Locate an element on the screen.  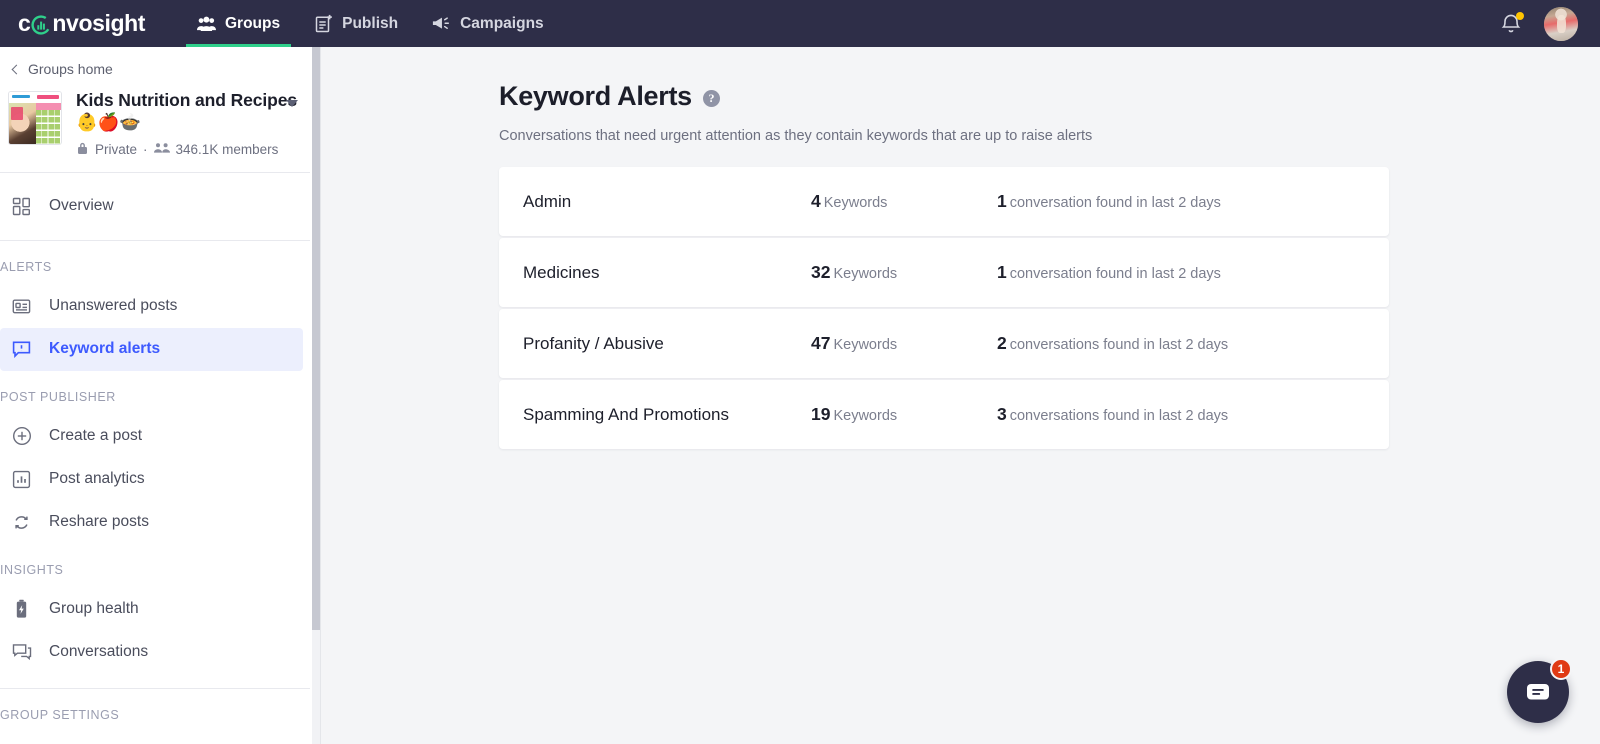
sidebar-scrollbar-track is located at coordinates (316, 395).